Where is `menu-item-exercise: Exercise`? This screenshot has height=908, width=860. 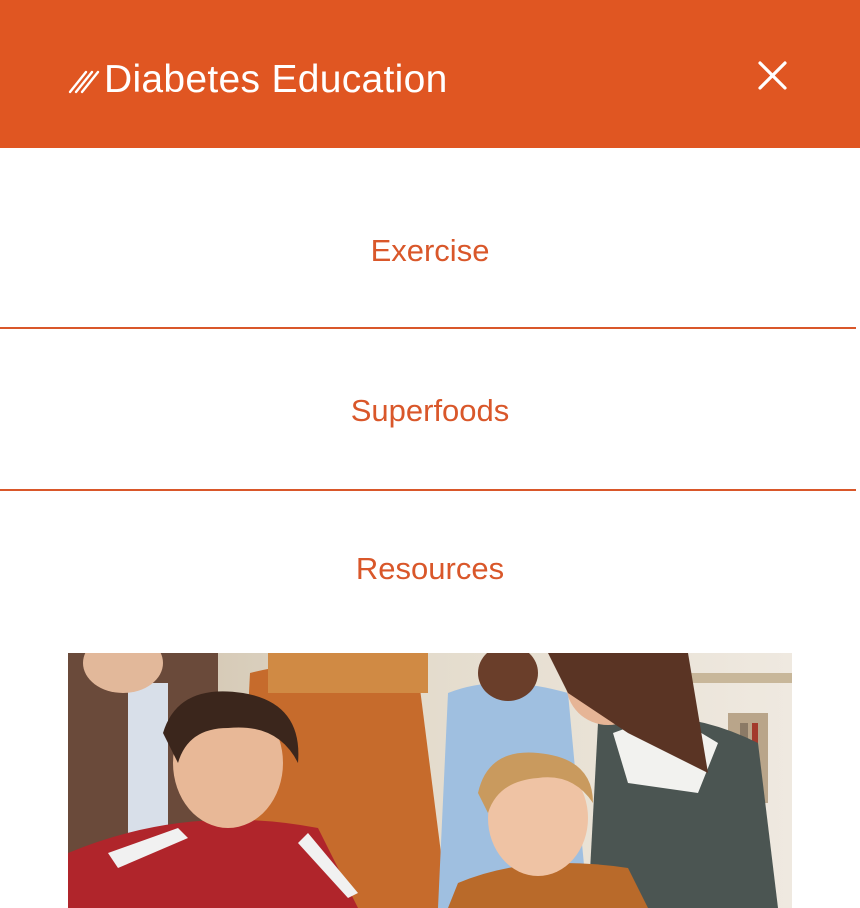 menu-item-exercise: Exercise is located at coordinates (430, 251).